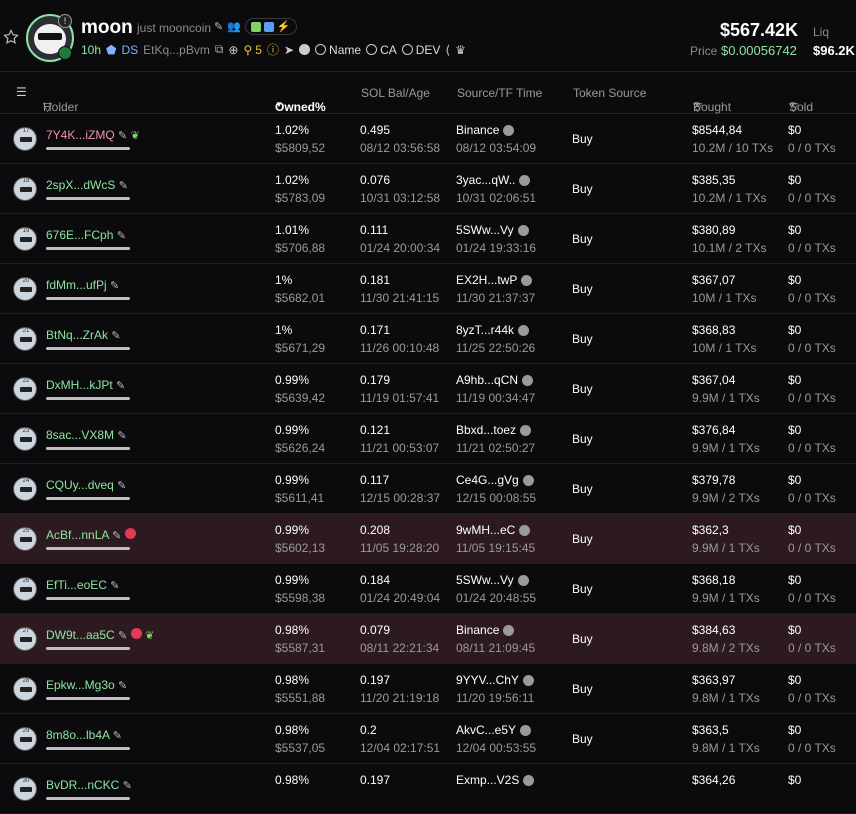 Image resolution: width=856 pixels, height=814 pixels. Describe the element at coordinates (86, 235) in the screenshot. I see `holder-address: 676E...FCph ✎` at that location.